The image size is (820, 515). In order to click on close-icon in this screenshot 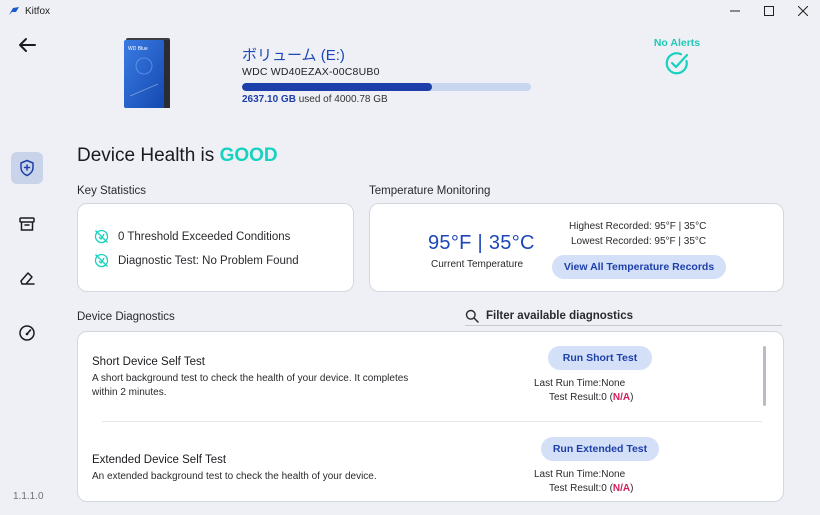, I will do `click(803, 11)`.